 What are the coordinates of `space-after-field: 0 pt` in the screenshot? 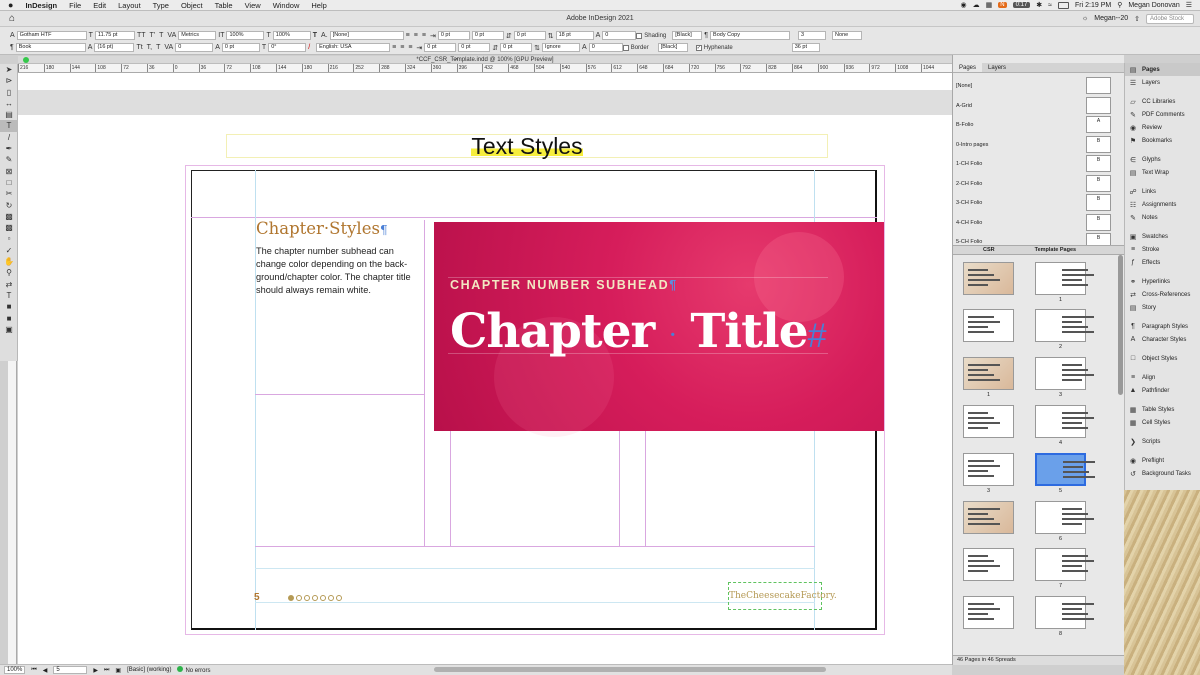 It's located at (516, 47).